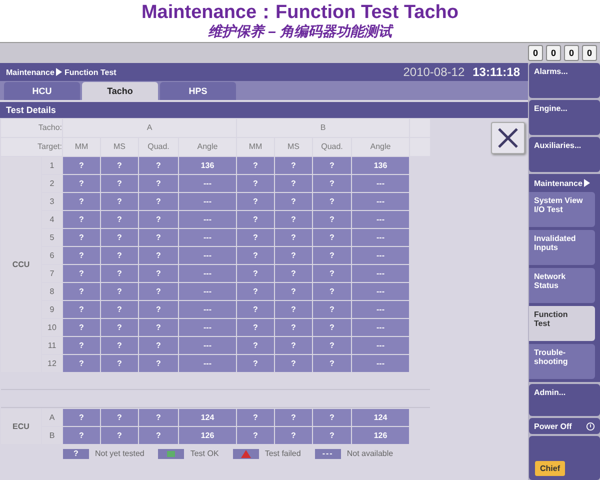 Image resolution: width=600 pixels, height=480 pixels. I want to click on submenu-button: Trouble- shooting, so click(562, 361).